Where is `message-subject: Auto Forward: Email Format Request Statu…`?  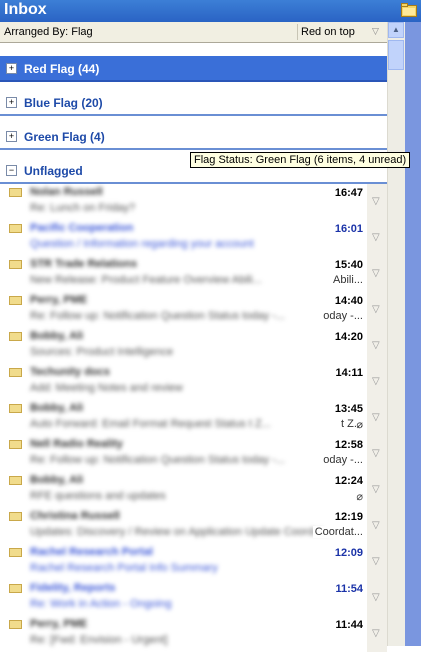 message-subject: Auto Forward: Email Format Request Statu… is located at coordinates (150, 424).